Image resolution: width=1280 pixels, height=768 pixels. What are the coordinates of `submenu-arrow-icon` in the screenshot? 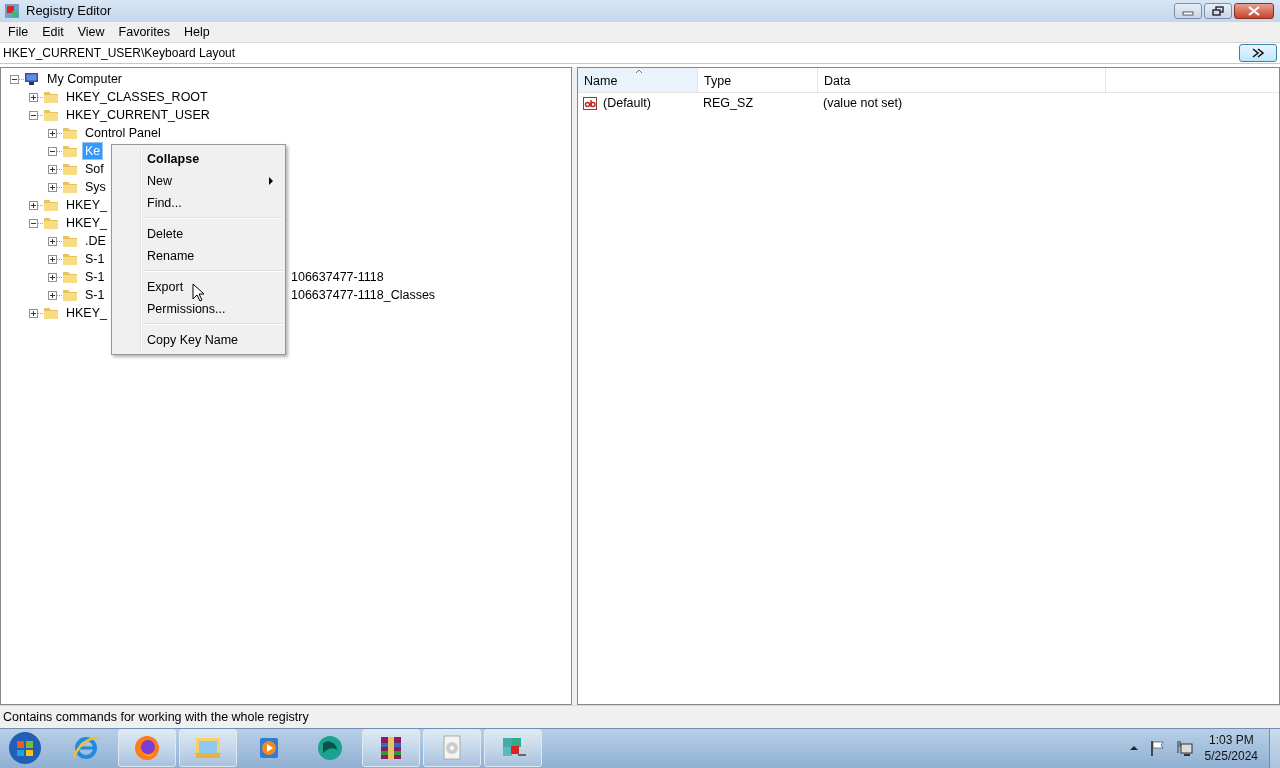 It's located at (271, 181).